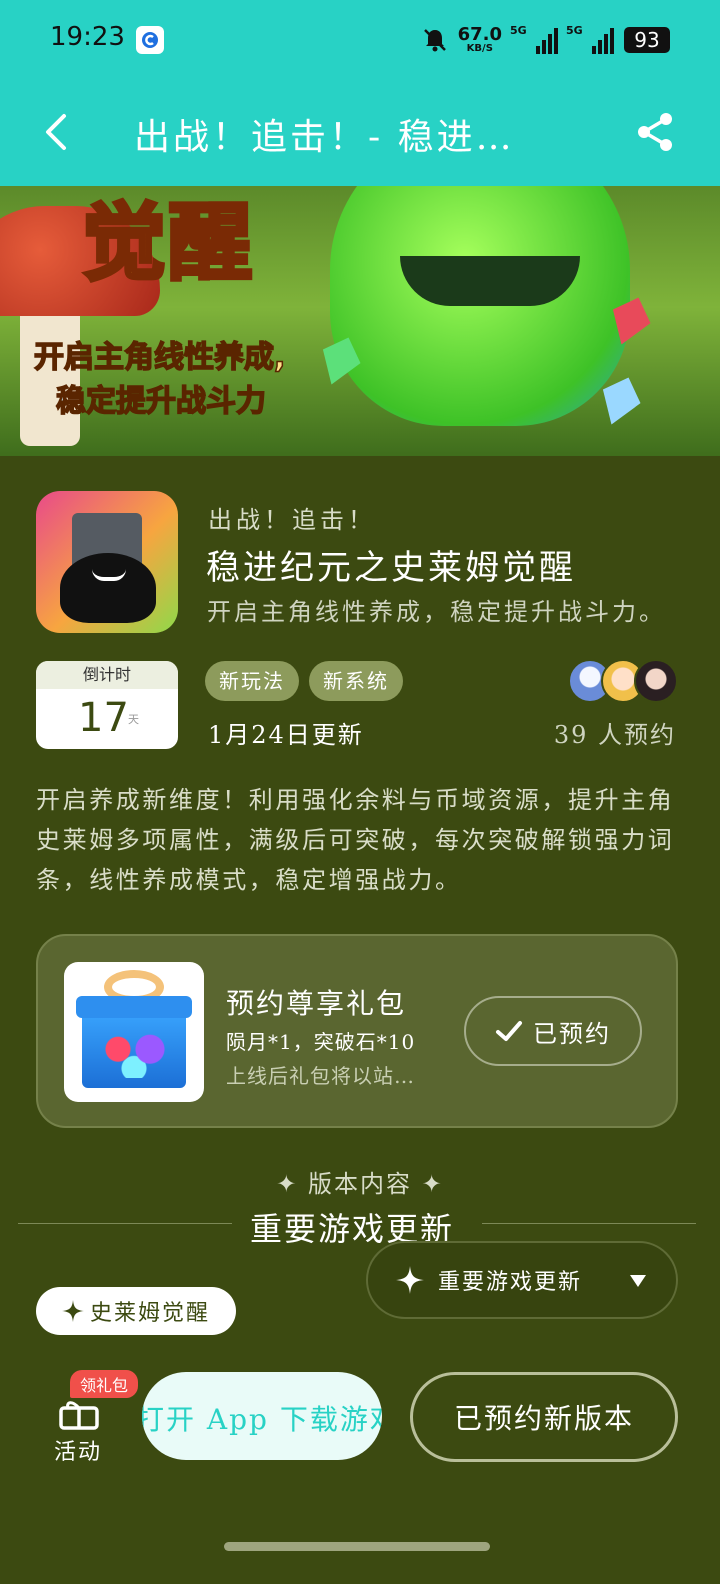 Image resolution: width=720 pixels, height=1584 pixels. I want to click on share-icon, so click(655, 132).